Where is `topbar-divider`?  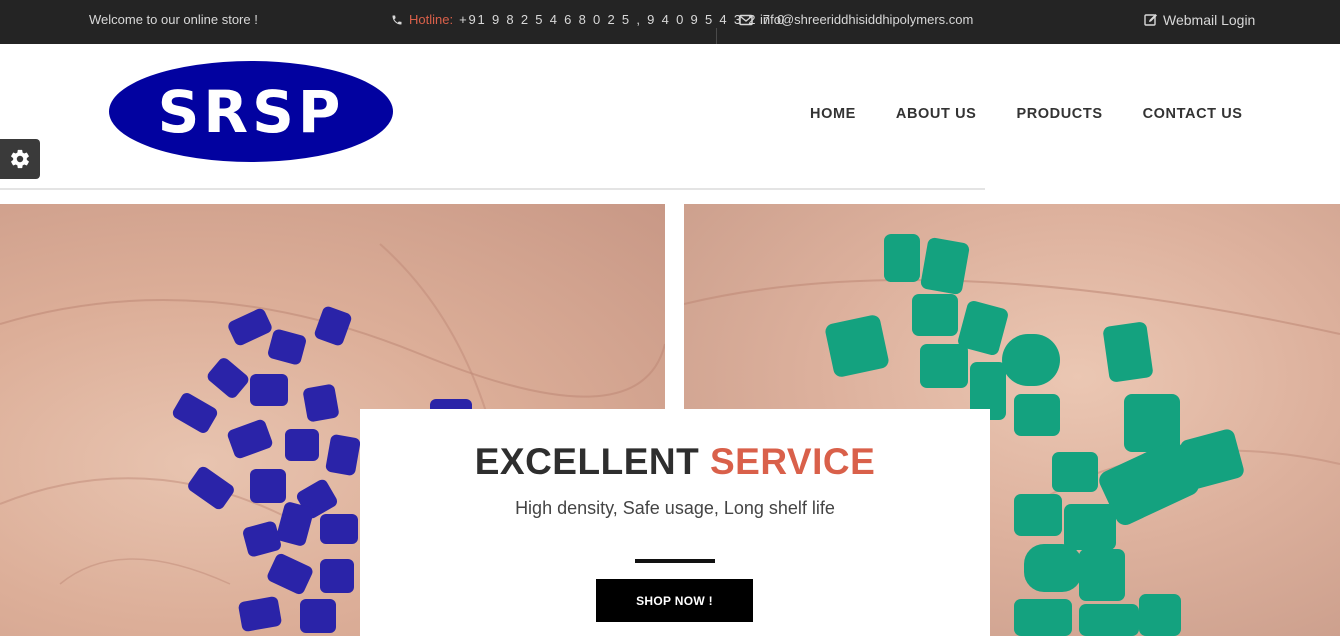
topbar-divider is located at coordinates (716, 36).